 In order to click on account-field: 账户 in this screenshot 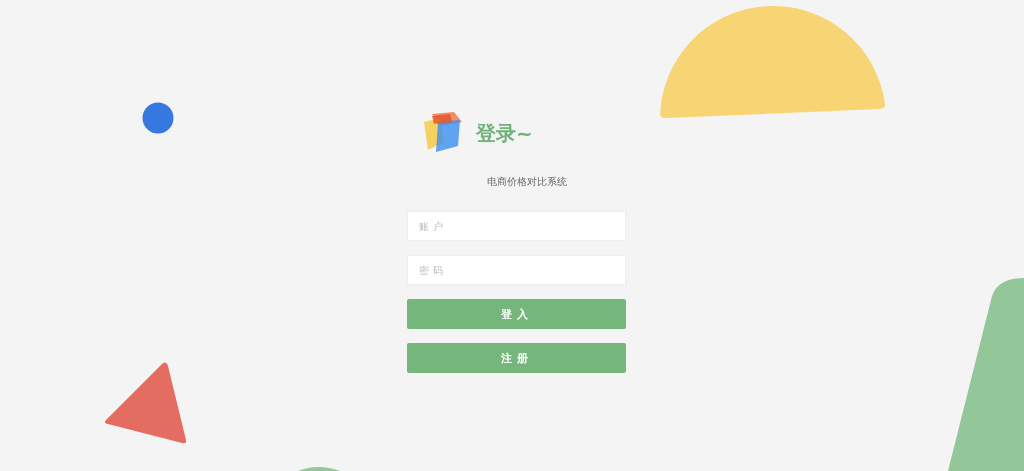, I will do `click(516, 226)`.